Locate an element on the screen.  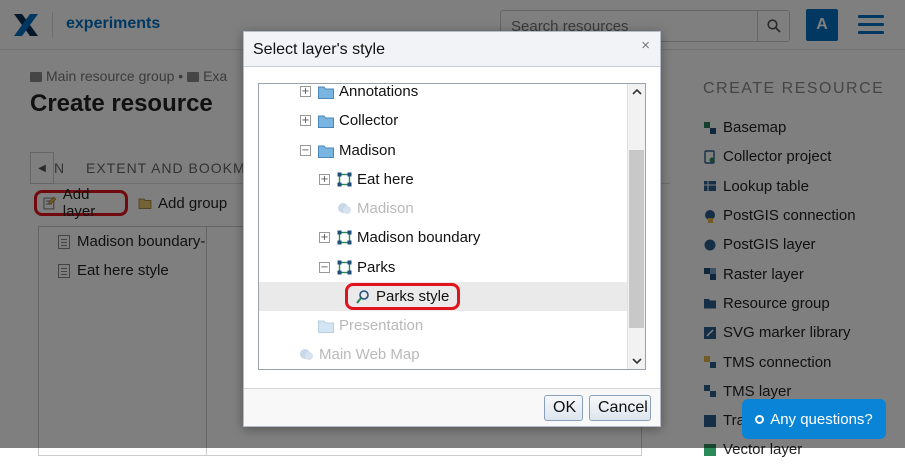
tree-node-parks-style: Parks style is located at coordinates (443, 296).